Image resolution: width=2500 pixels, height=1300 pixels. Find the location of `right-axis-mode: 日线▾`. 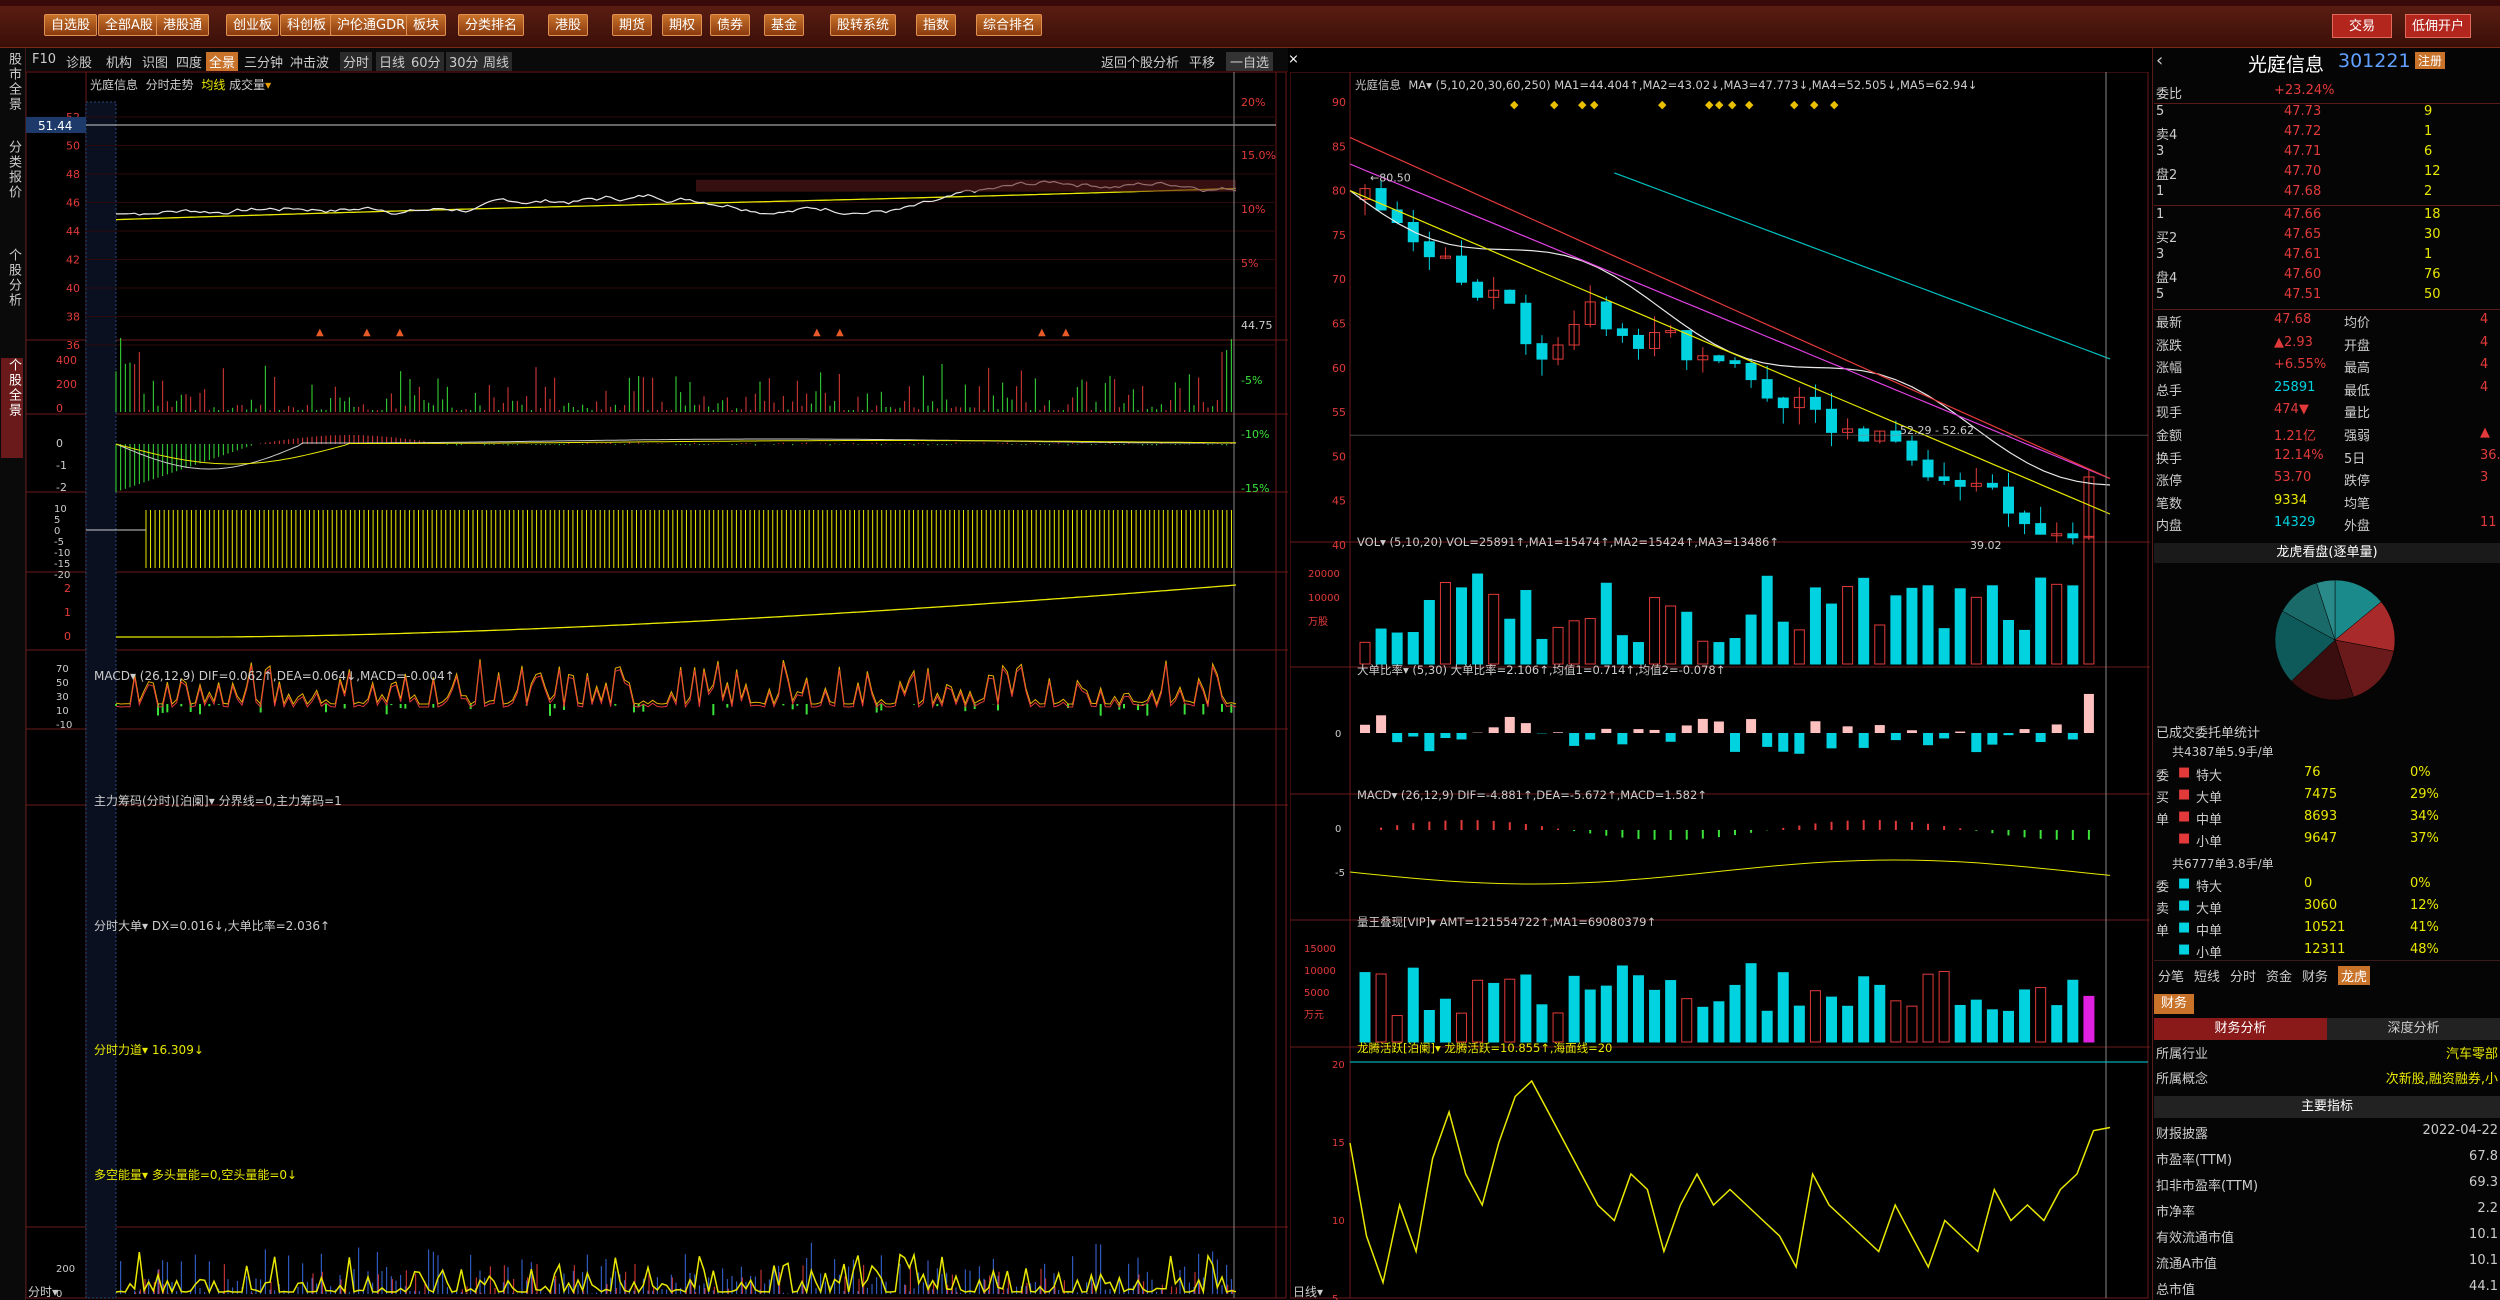

right-axis-mode: 日线▾ is located at coordinates (1308, 1291).